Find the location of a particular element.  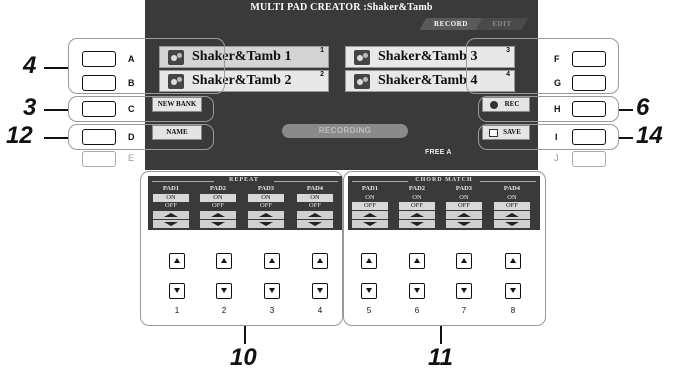

chord-match-title: CHORD MATCH is located at coordinates (444, 180).